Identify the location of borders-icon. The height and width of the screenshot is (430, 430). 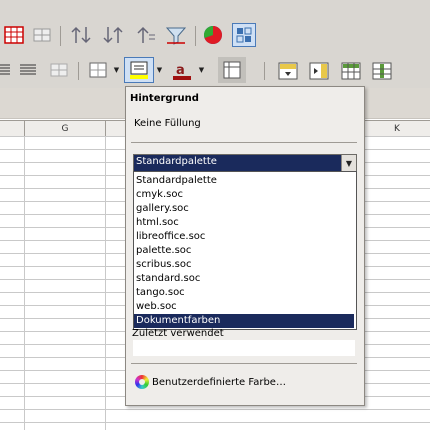
(98, 70).